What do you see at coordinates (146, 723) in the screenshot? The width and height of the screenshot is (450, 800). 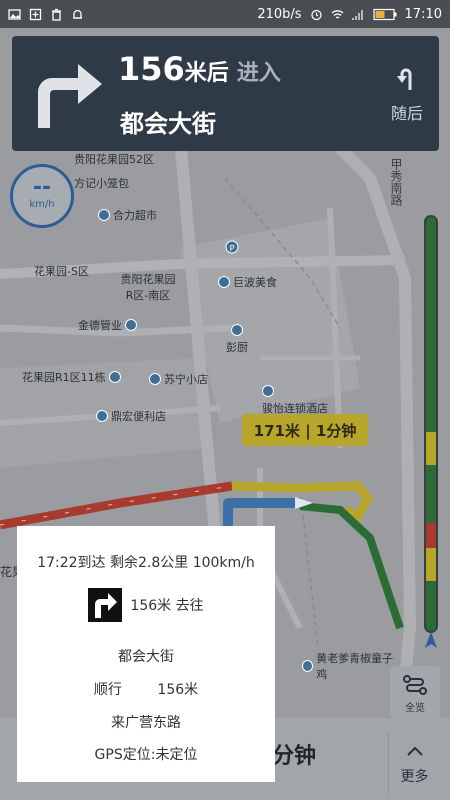 I see `dialog-next-road: 来广营东路` at bounding box center [146, 723].